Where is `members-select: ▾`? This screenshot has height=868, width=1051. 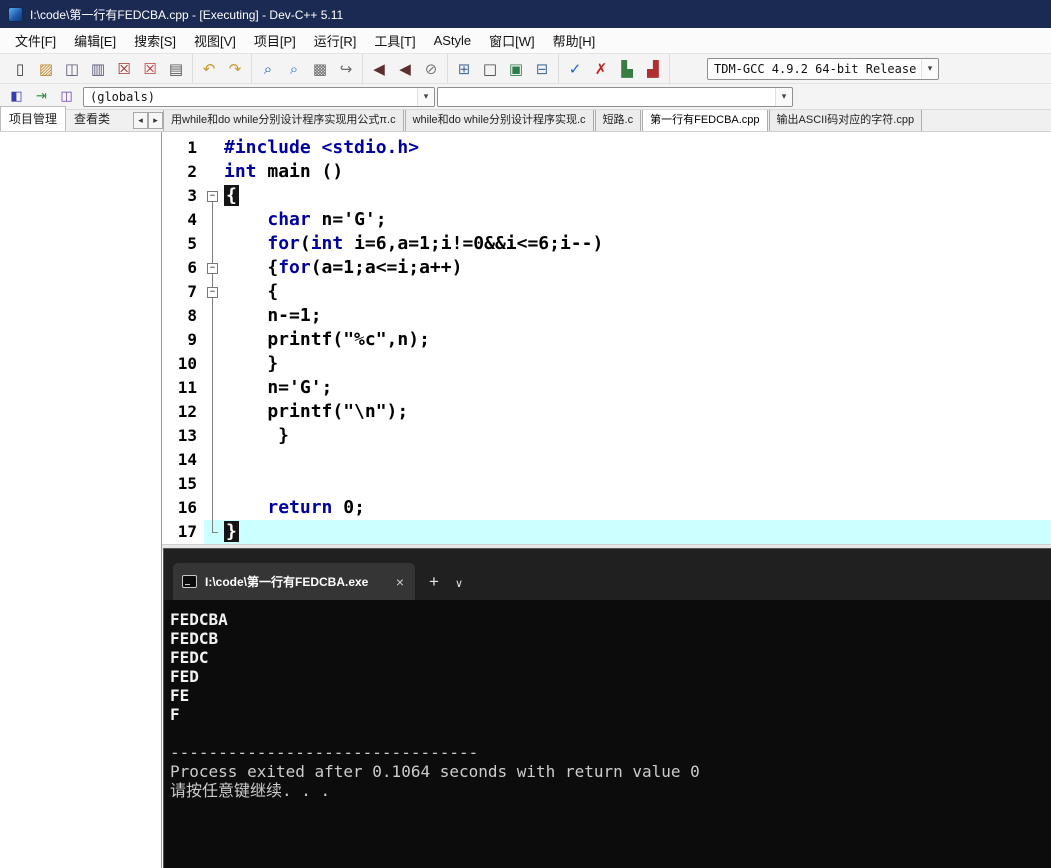
members-select: ▾ is located at coordinates (615, 96).